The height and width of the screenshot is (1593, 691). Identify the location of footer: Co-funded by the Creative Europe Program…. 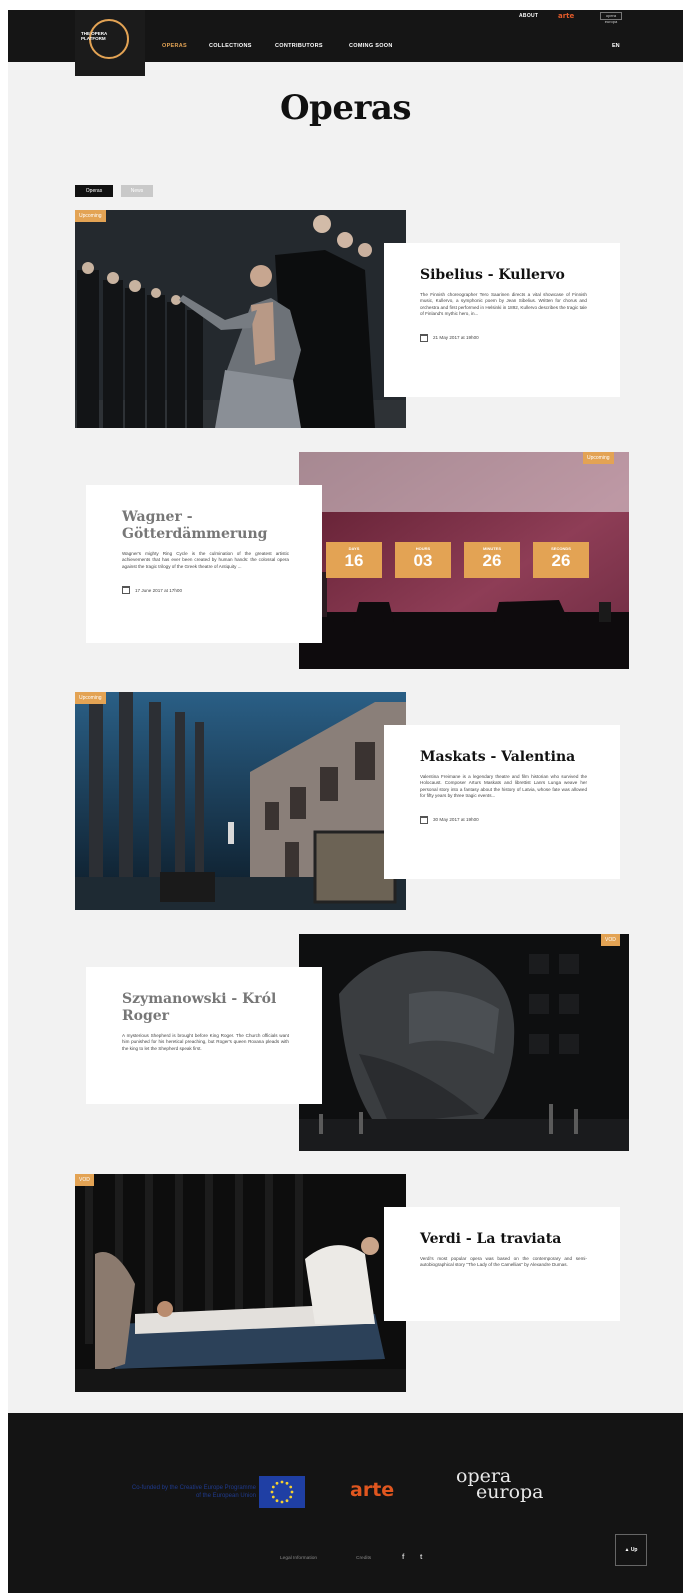
(345, 1503).